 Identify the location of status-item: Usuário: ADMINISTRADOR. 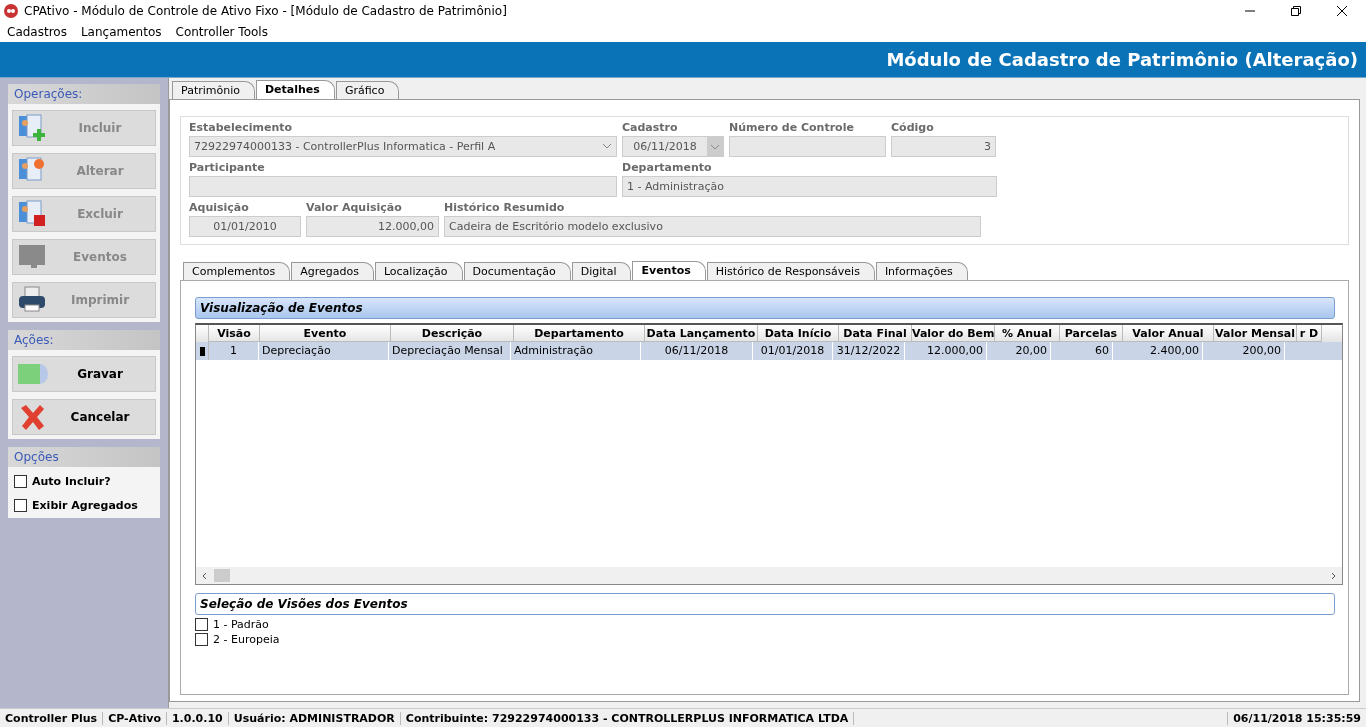
(314, 718).